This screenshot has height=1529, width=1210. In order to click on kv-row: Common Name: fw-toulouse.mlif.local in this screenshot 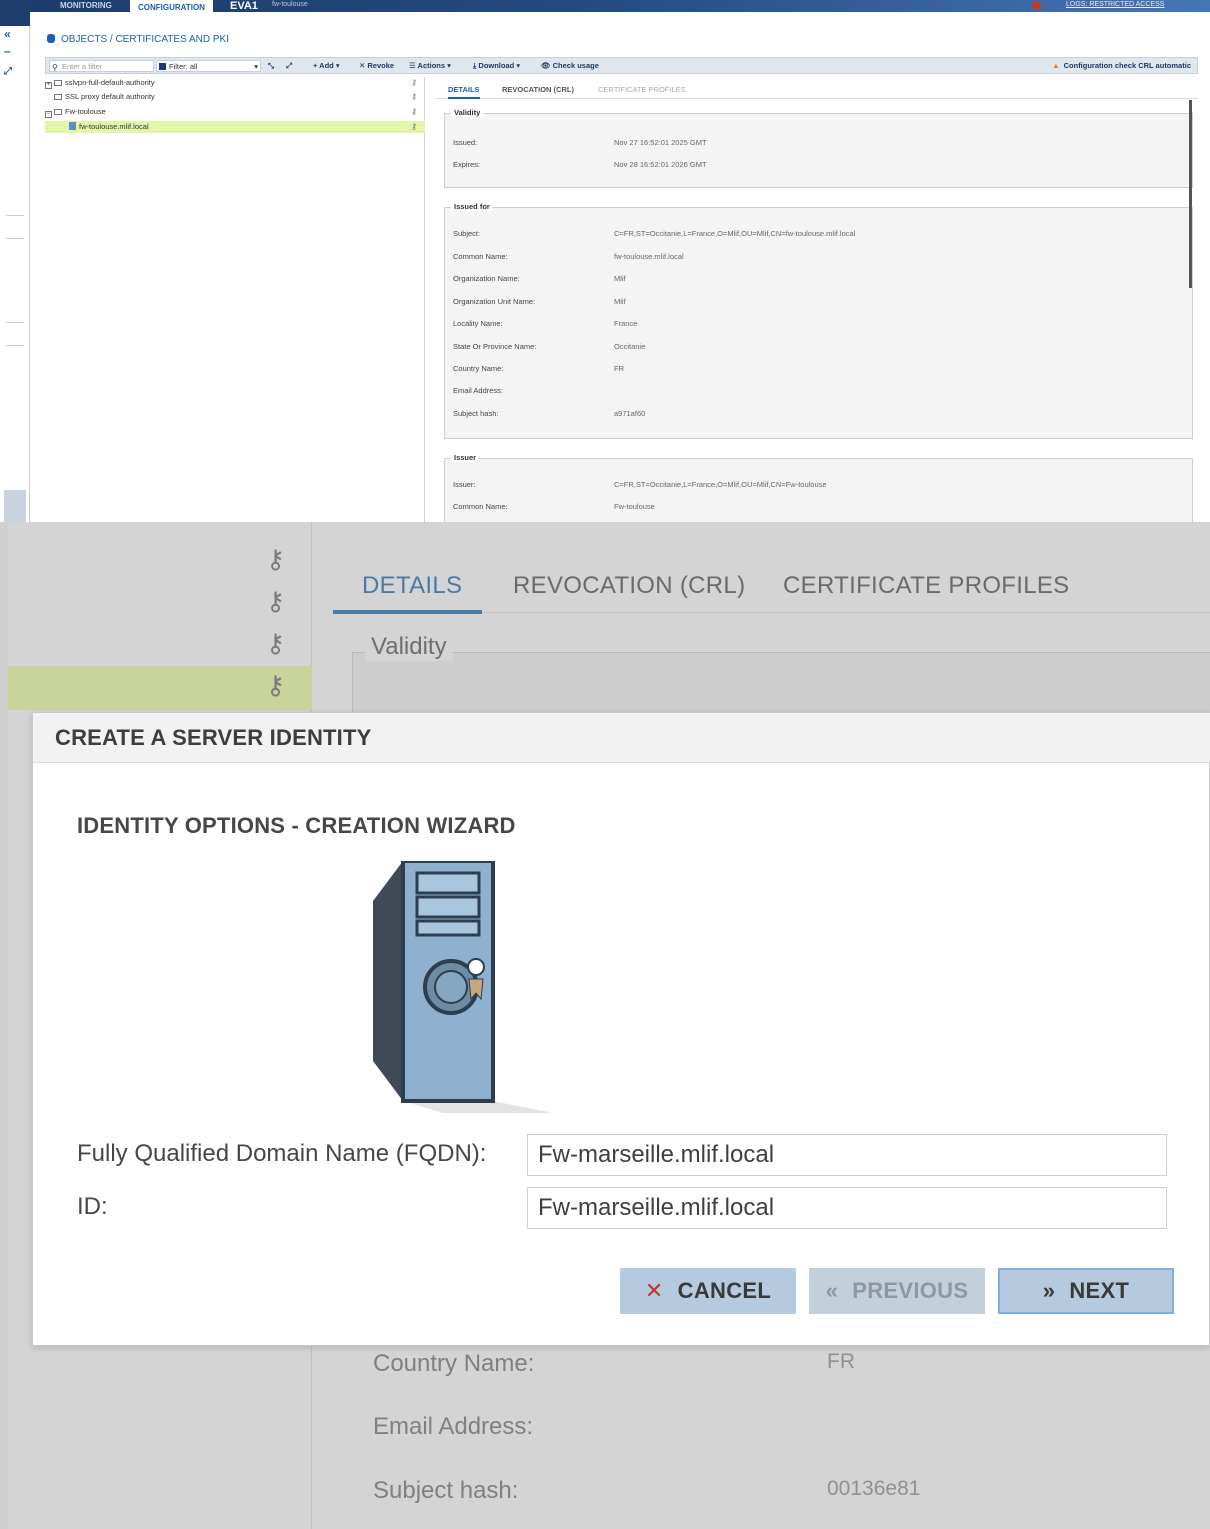, I will do `click(568, 256)`.